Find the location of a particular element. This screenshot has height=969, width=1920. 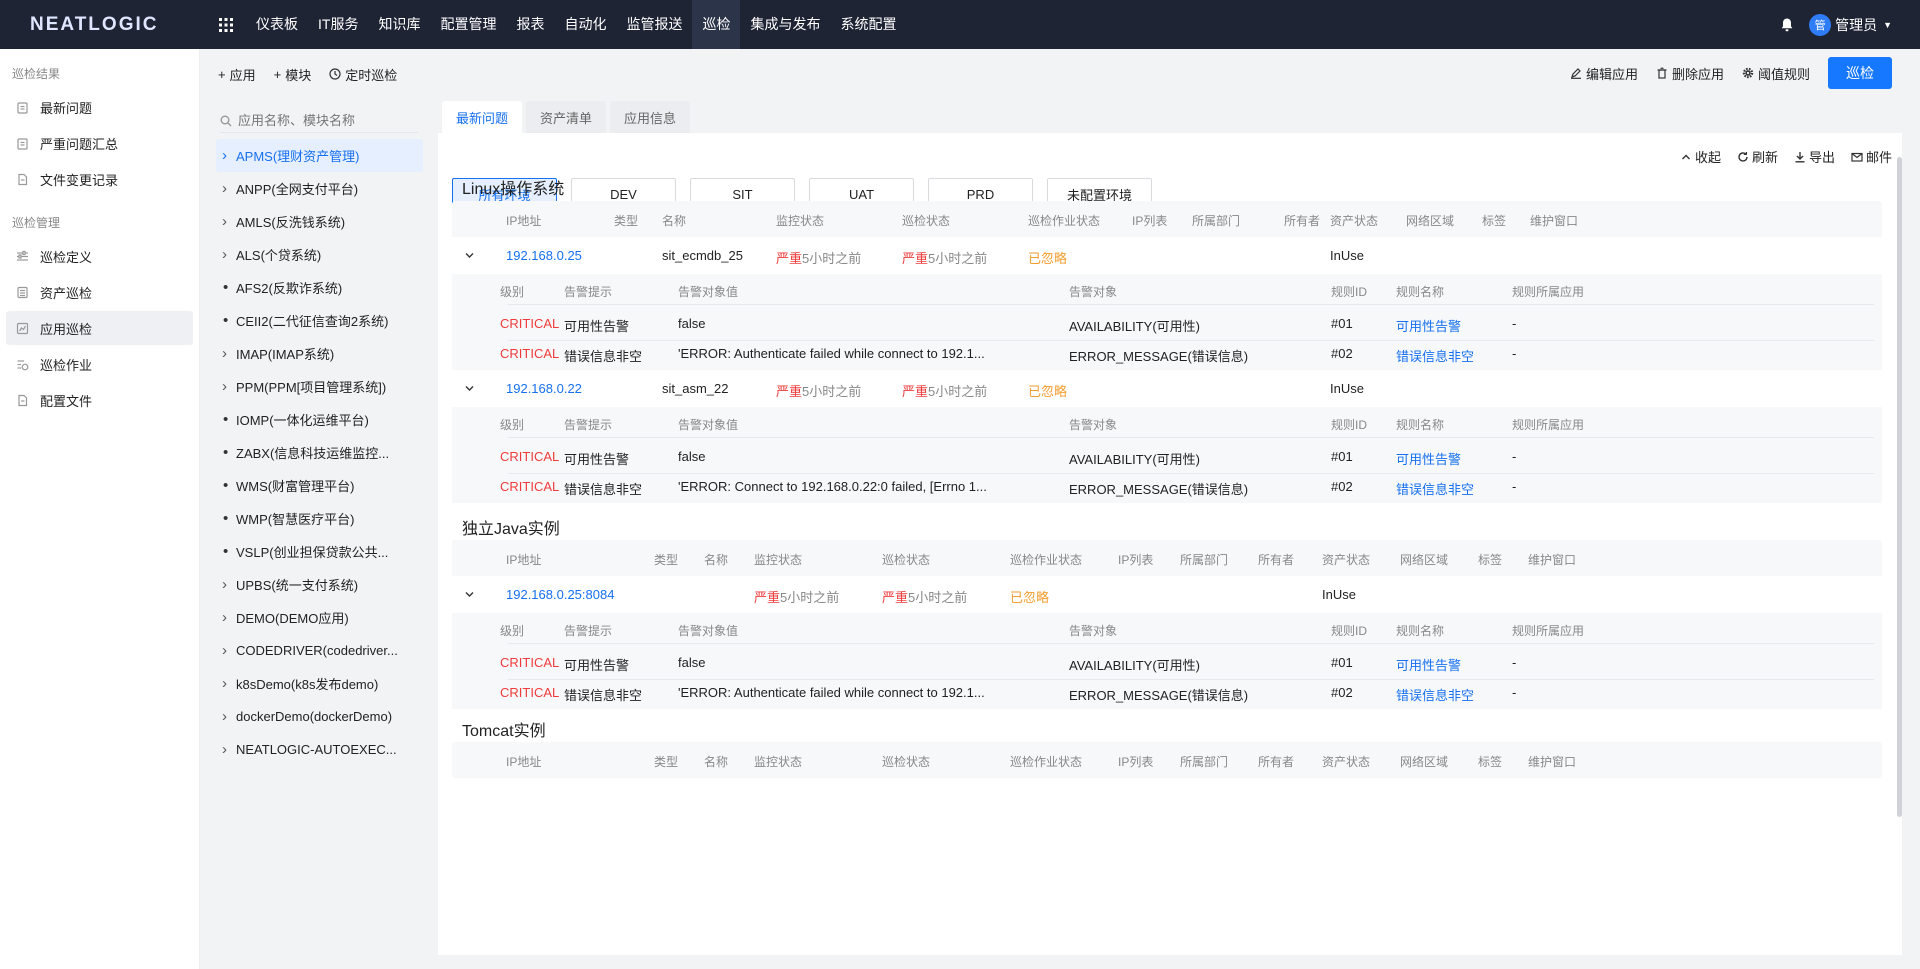

nav-dashboard: 仪表板 is located at coordinates (277, 24).